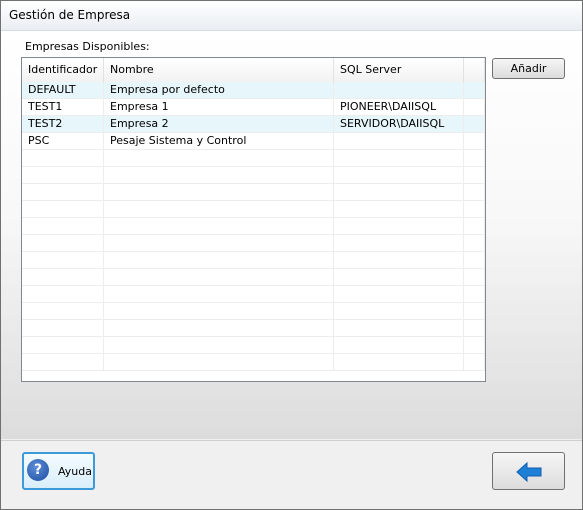 This screenshot has width=583, height=510. What do you see at coordinates (399, 70) in the screenshot?
I see `column-header-sql-server: SQL Server` at bounding box center [399, 70].